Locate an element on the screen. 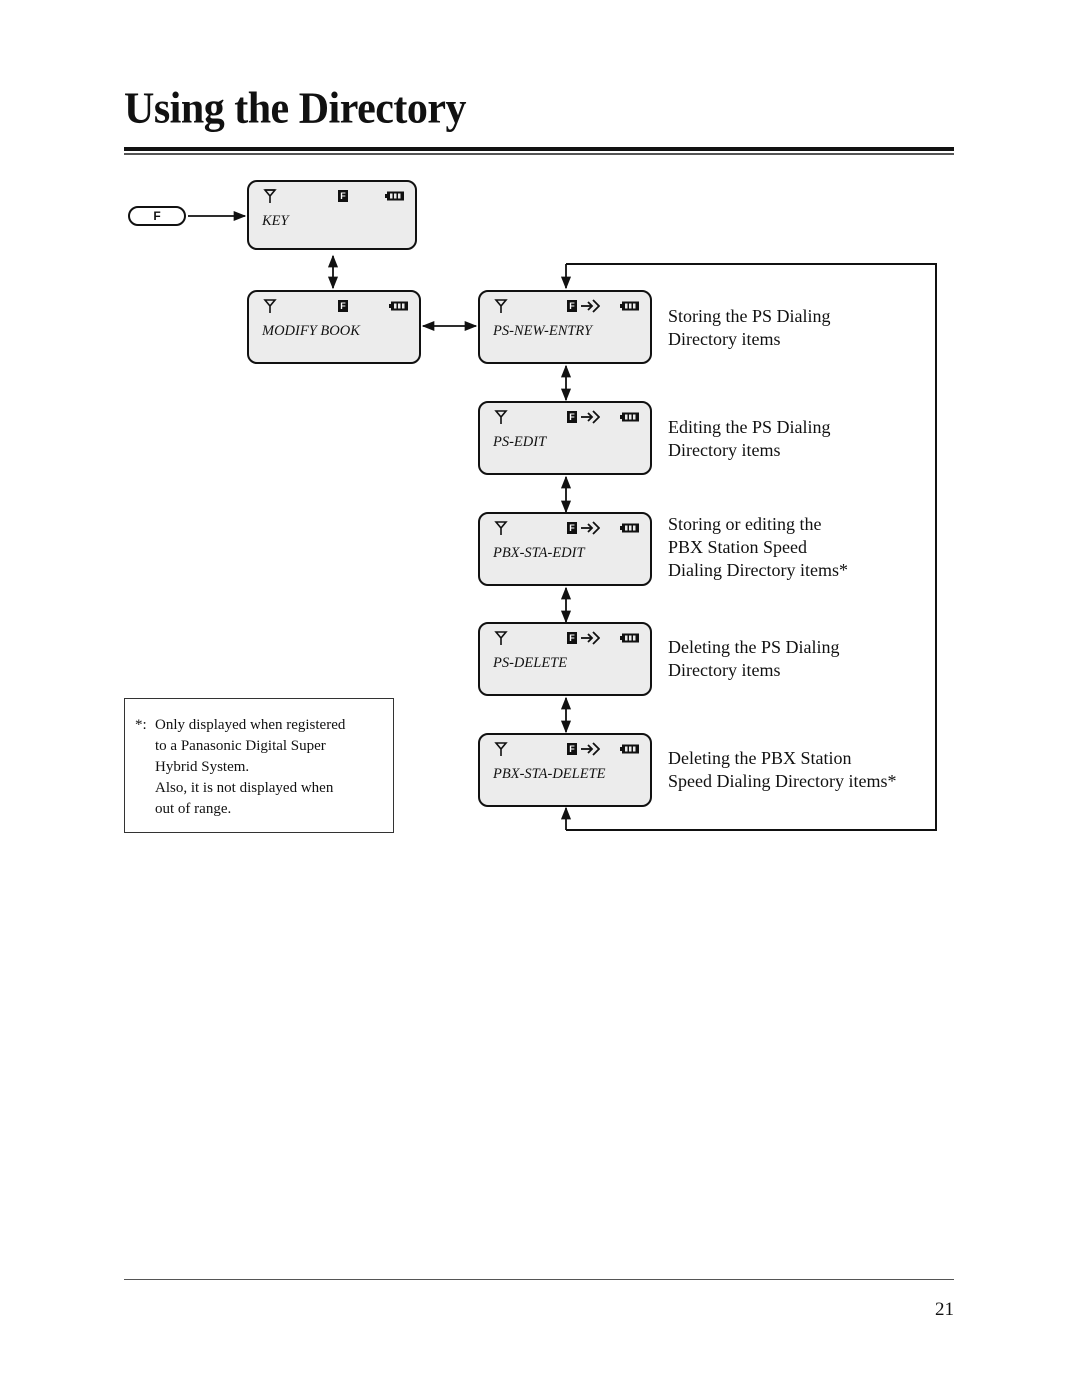 This screenshot has height=1397, width=1080. description-line: Storing or editing the is located at coordinates (745, 524).